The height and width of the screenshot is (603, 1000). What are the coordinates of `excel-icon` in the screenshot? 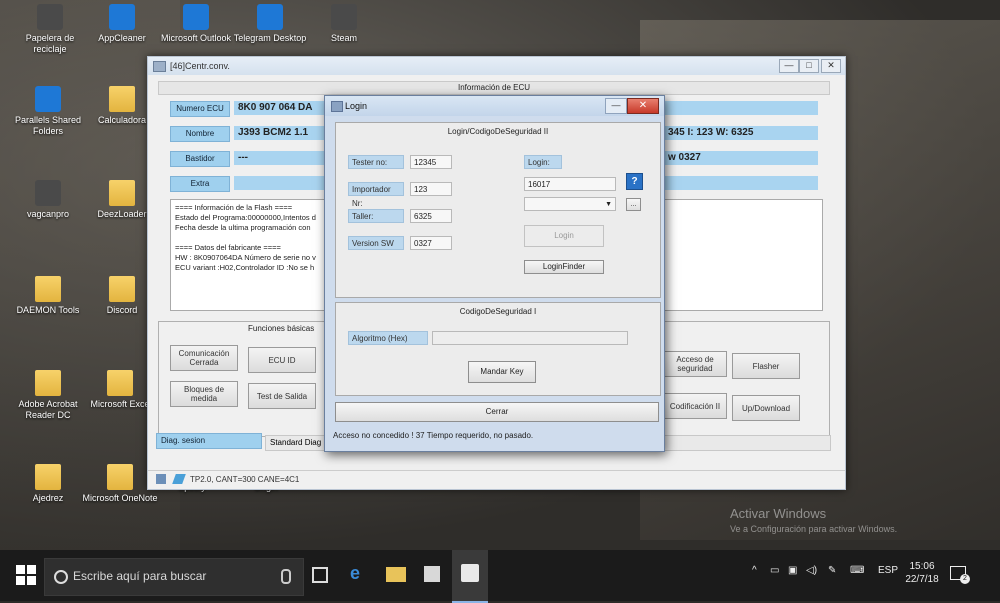 It's located at (120, 383).